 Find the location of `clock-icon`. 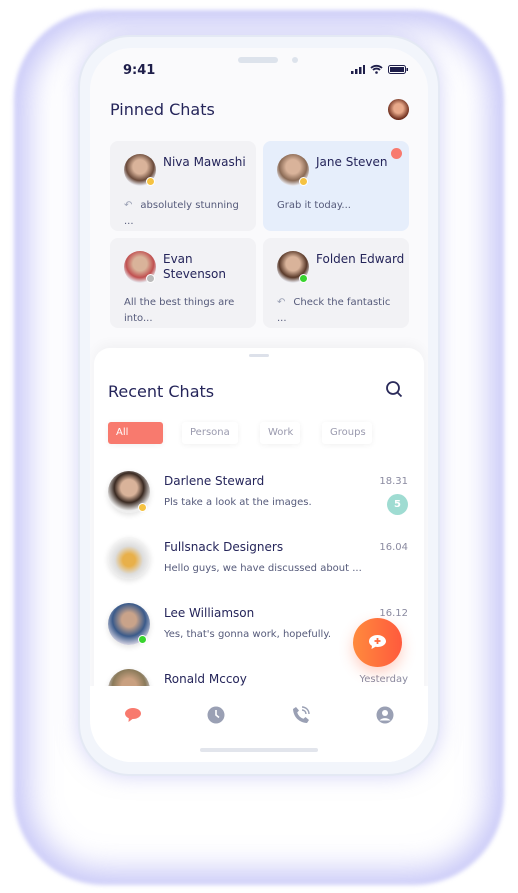

clock-icon is located at coordinates (216, 715).